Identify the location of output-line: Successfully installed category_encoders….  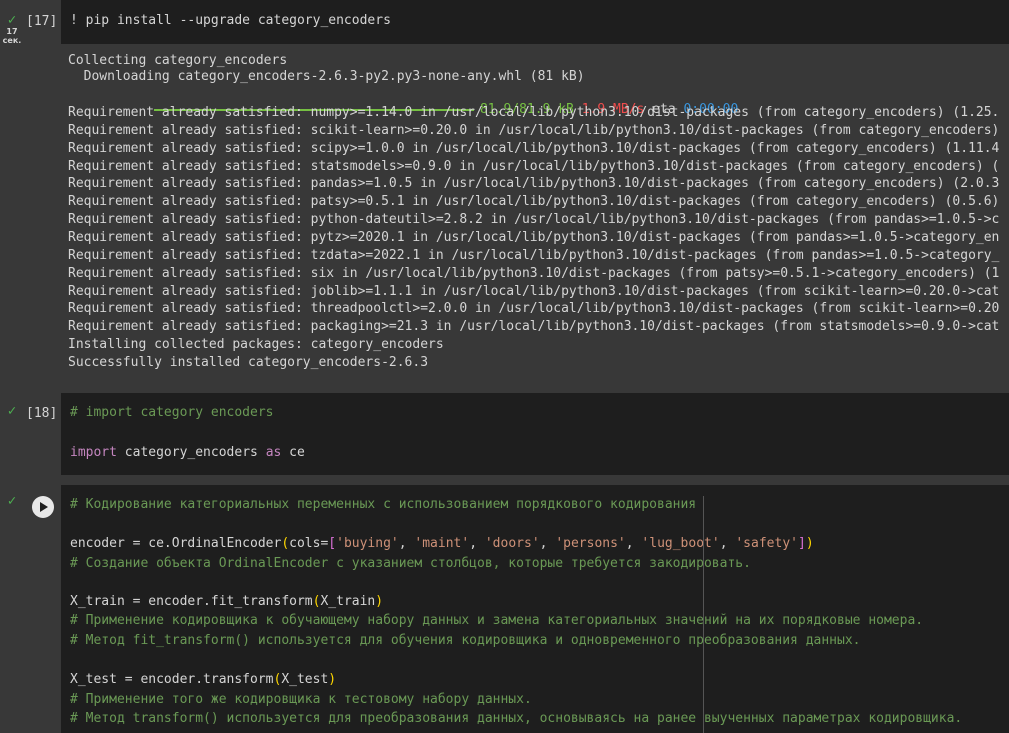
(248, 362).